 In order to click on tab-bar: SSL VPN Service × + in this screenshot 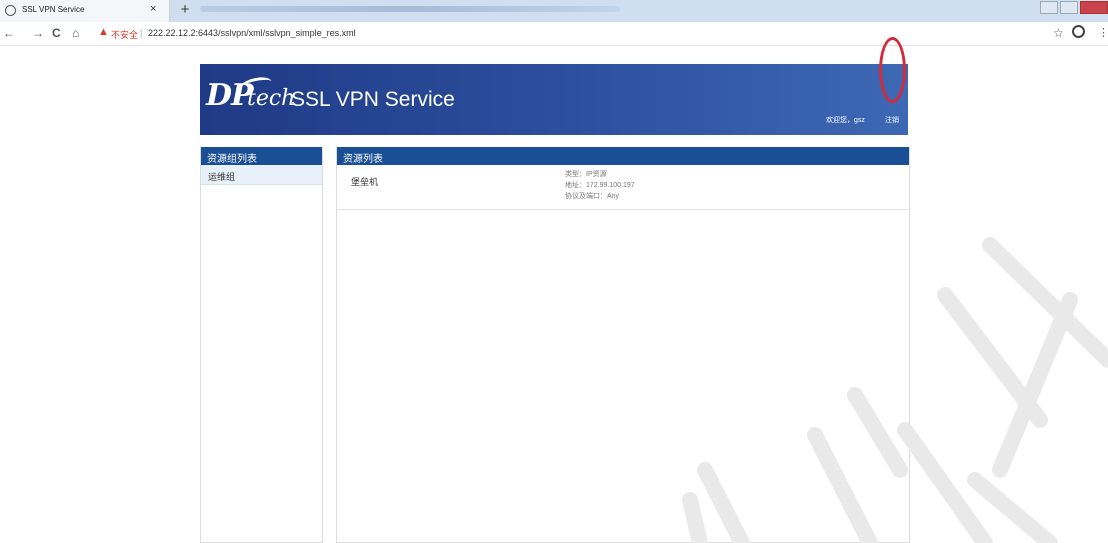, I will do `click(554, 11)`.